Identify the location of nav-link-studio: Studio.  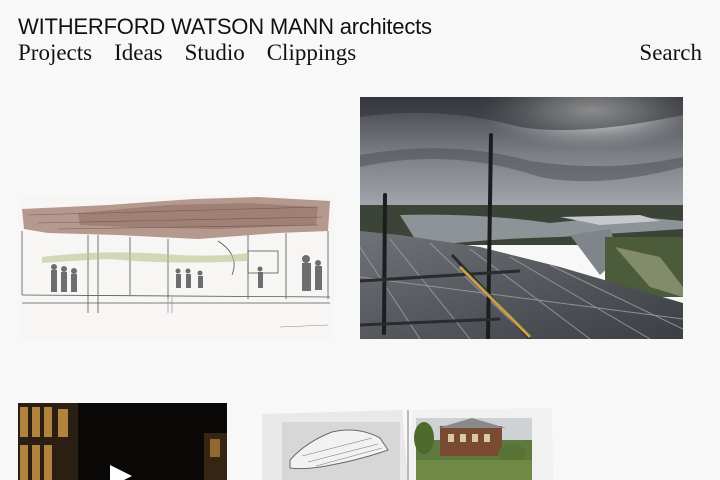
(215, 53).